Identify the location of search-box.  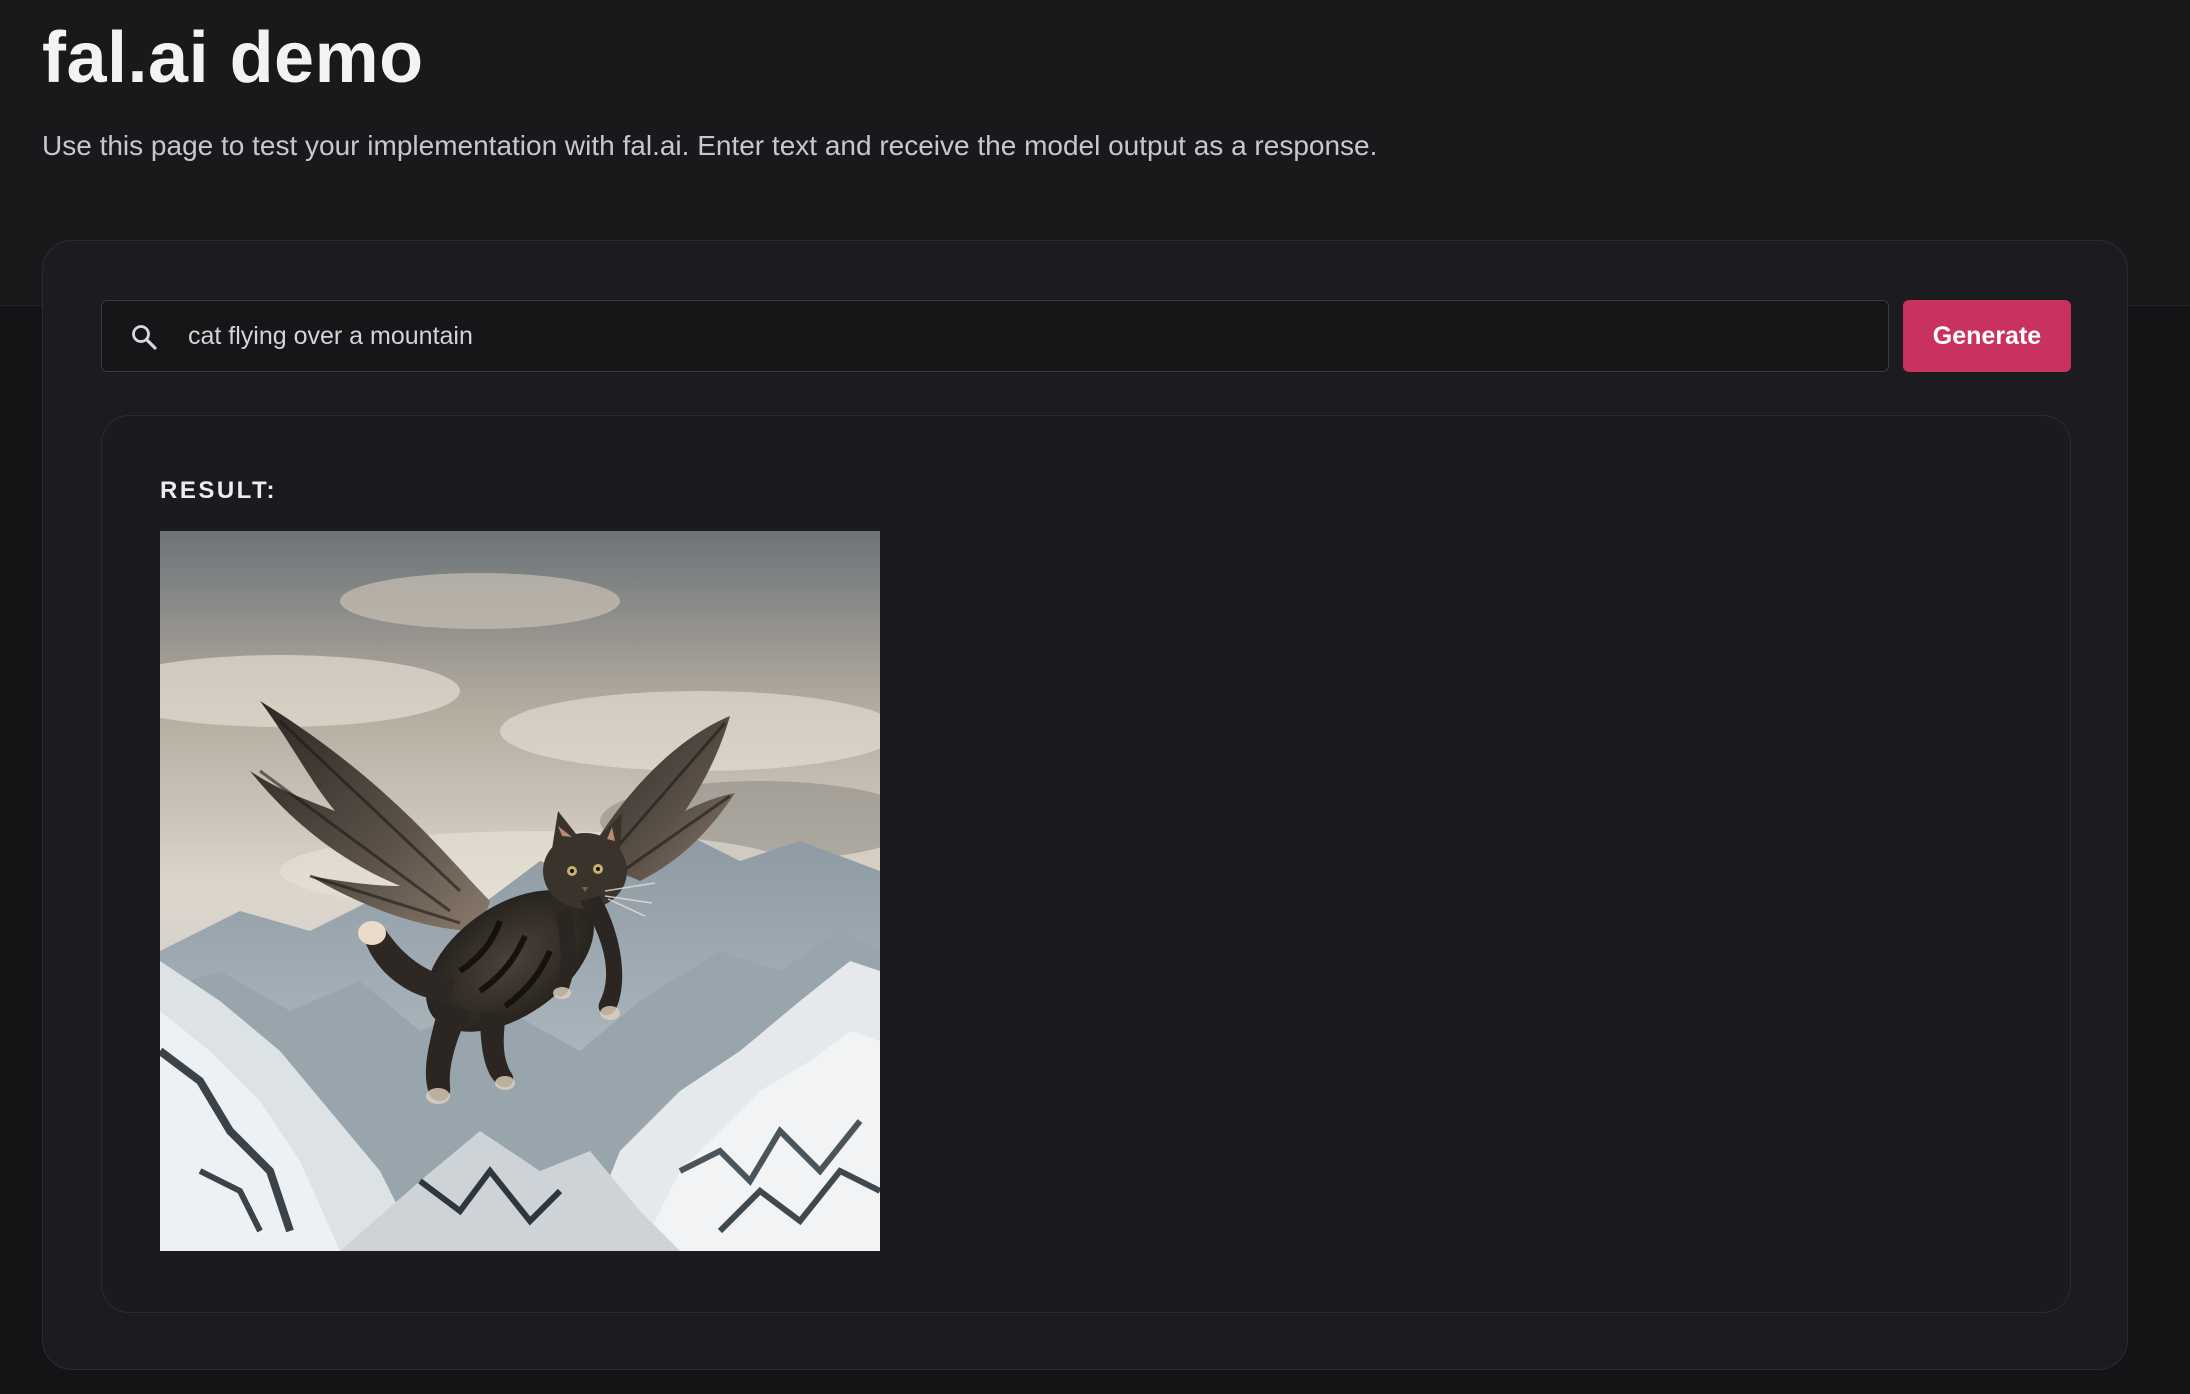
(995, 336).